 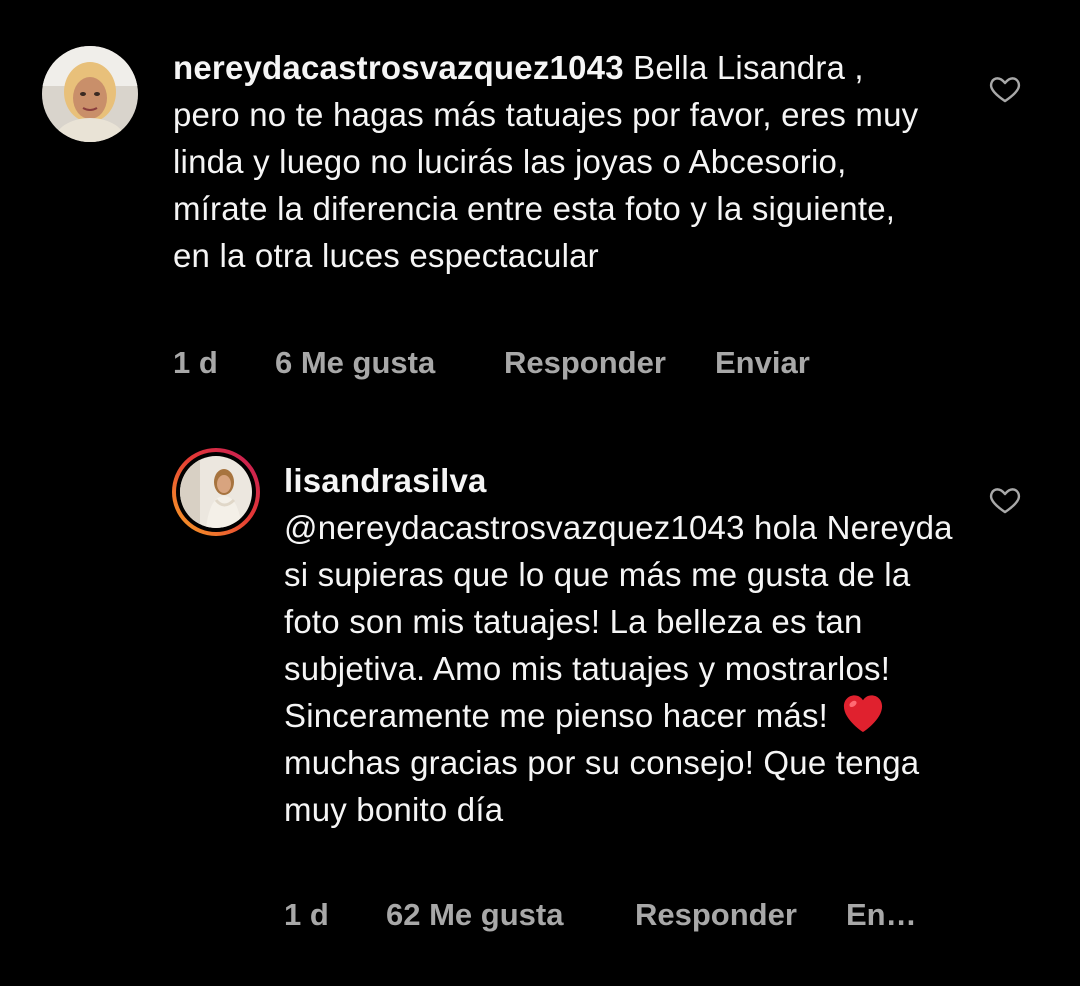 I want to click on like-count: 62 Me gusta, so click(x=510, y=915).